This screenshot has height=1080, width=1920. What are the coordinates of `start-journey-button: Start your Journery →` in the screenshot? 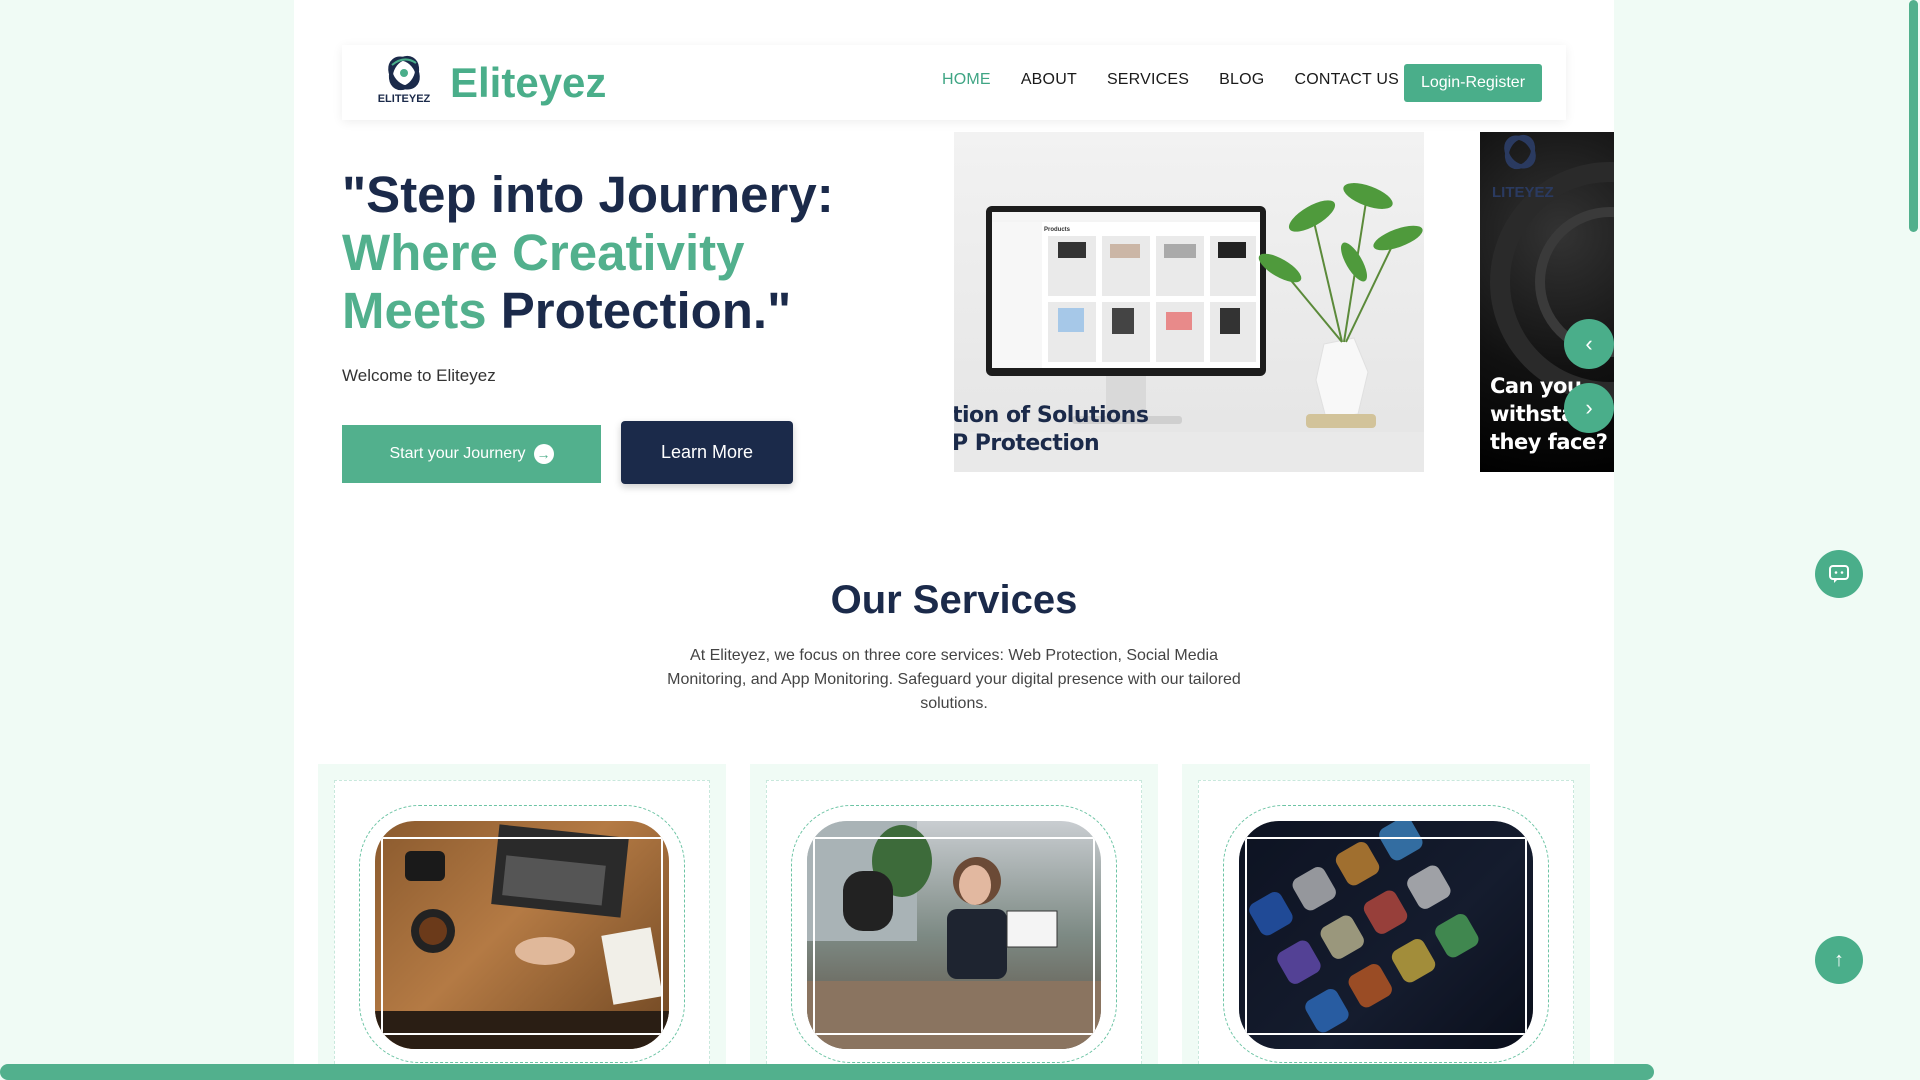 It's located at (471, 454).